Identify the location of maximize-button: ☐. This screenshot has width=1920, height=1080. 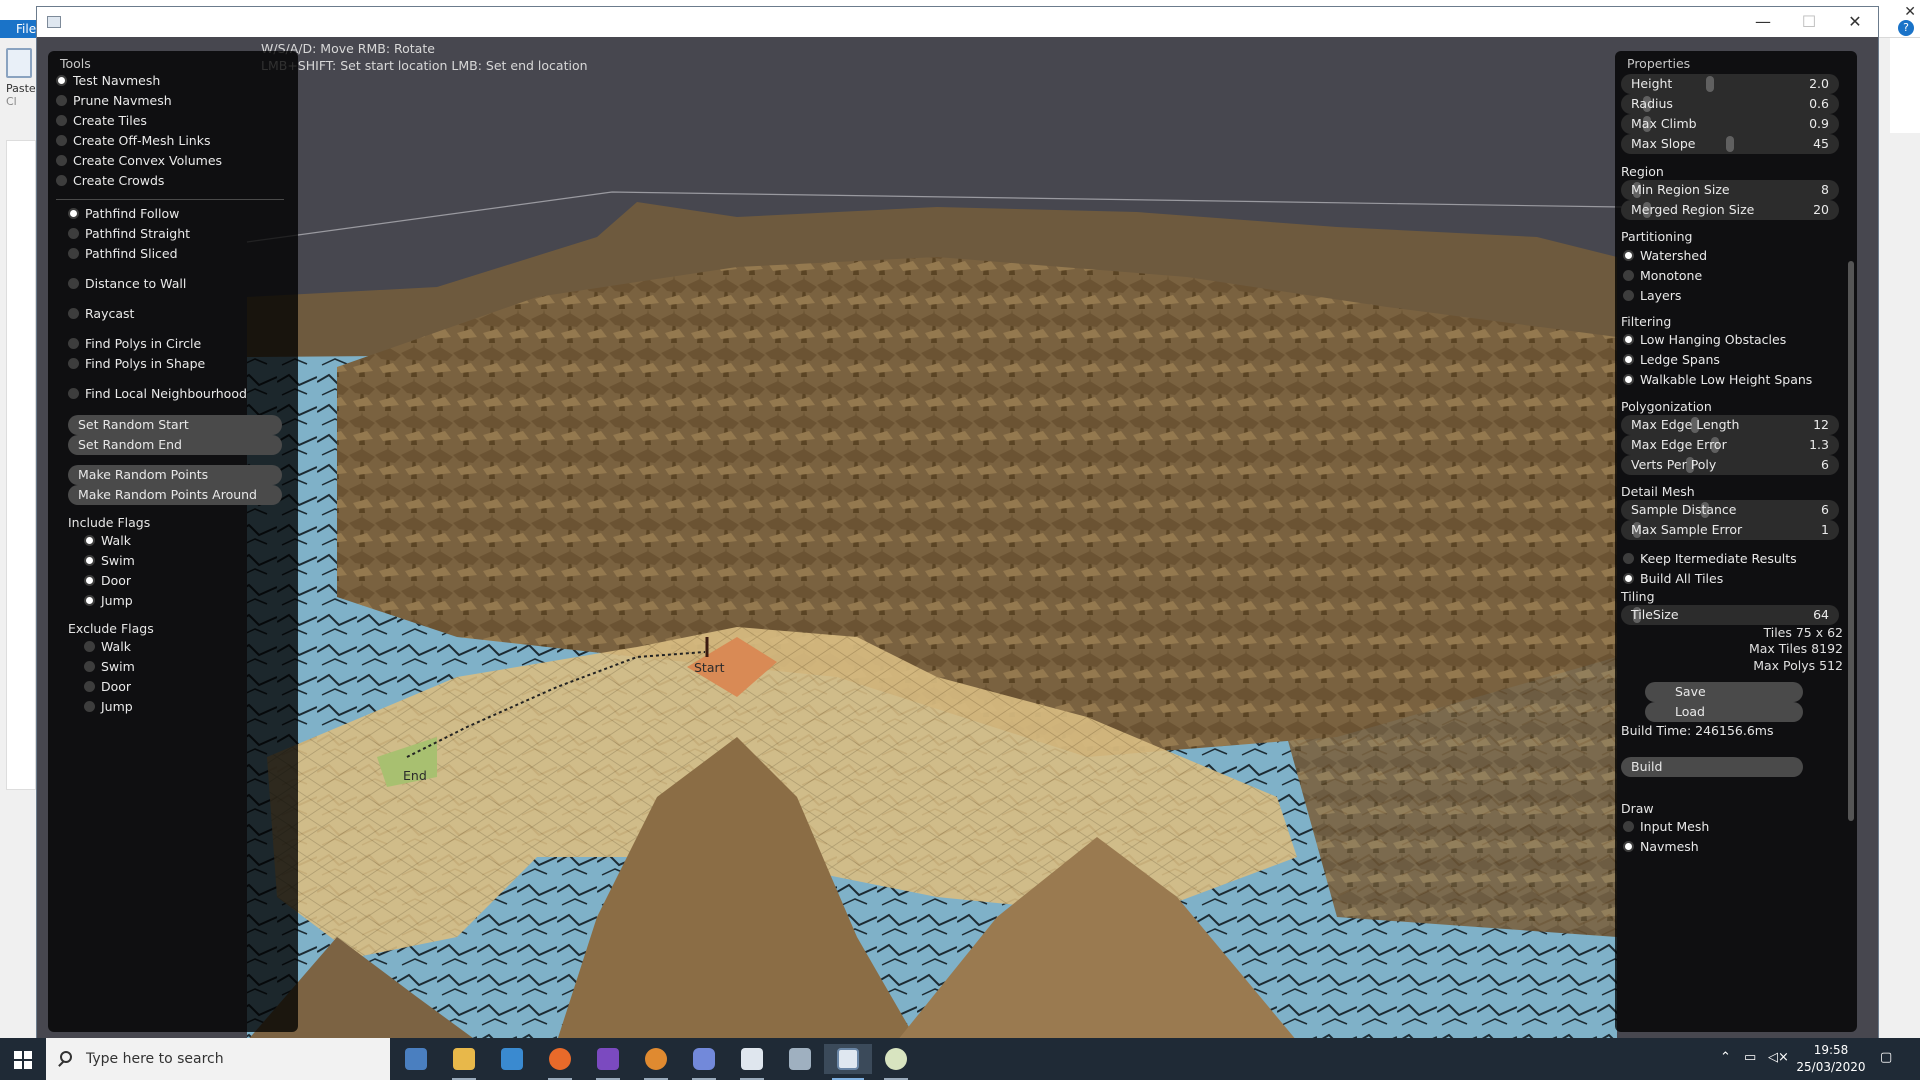
(1809, 22).